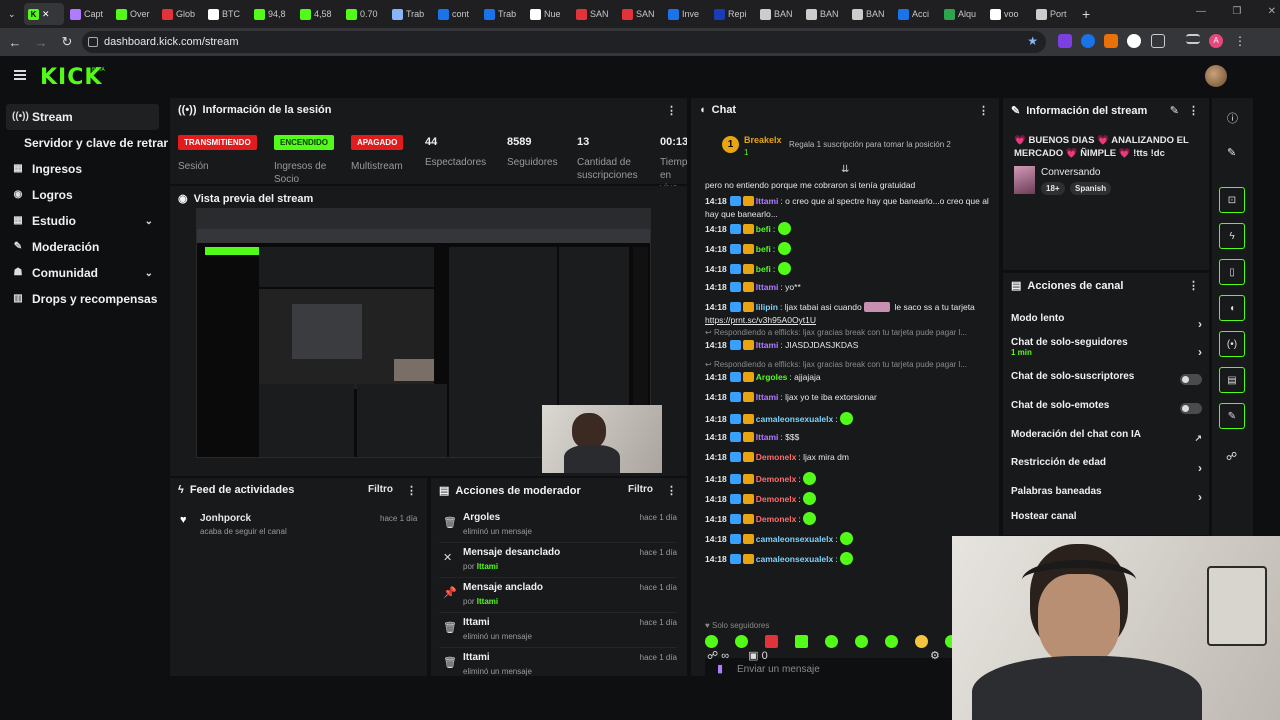 This screenshot has height=720, width=1280. I want to click on sidebar-item-estudio: ▦ Estudio ⌄, so click(82, 221).